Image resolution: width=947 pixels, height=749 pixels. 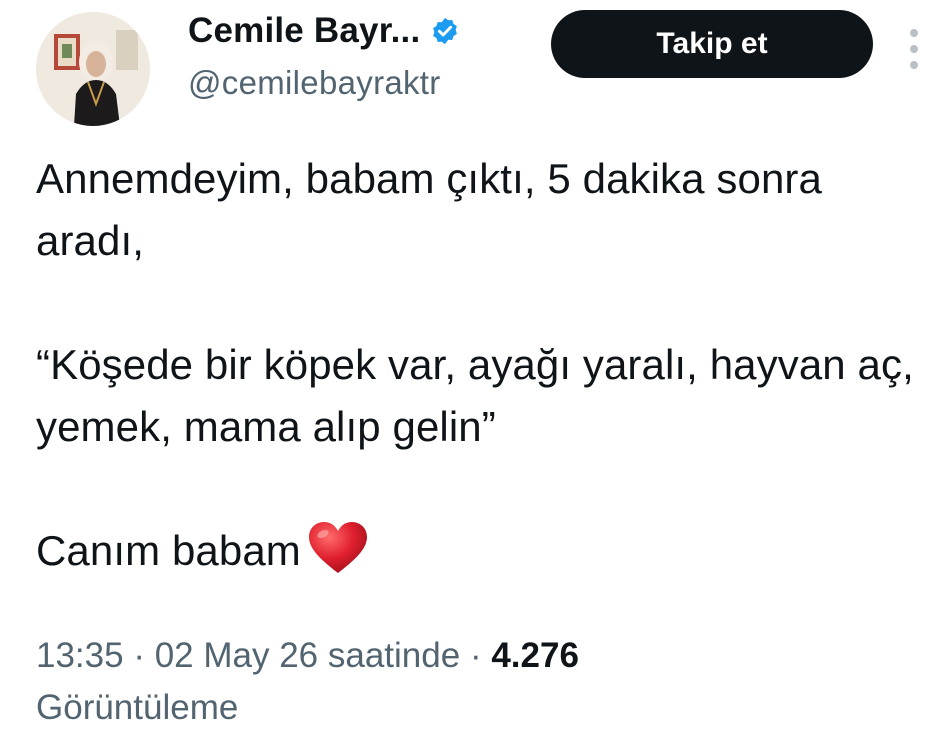 What do you see at coordinates (324, 83) in the screenshot?
I see `user-handle: @cemilebayraktr` at bounding box center [324, 83].